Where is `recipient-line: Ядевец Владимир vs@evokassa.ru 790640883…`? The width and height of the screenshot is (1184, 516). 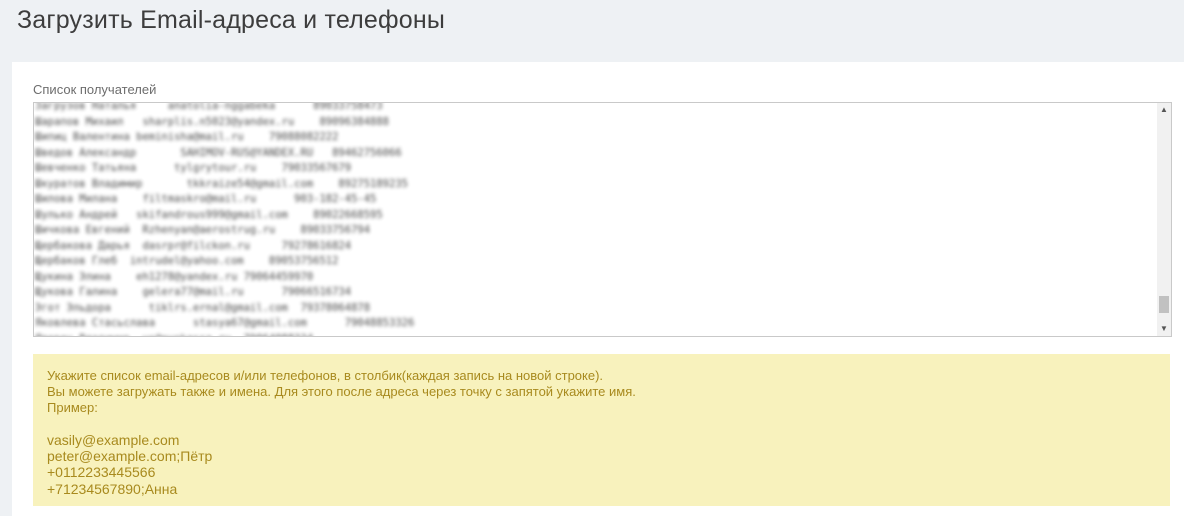
recipient-line: Ядевец Владимир vs@evokassa.ru 790640883… is located at coordinates (596, 334).